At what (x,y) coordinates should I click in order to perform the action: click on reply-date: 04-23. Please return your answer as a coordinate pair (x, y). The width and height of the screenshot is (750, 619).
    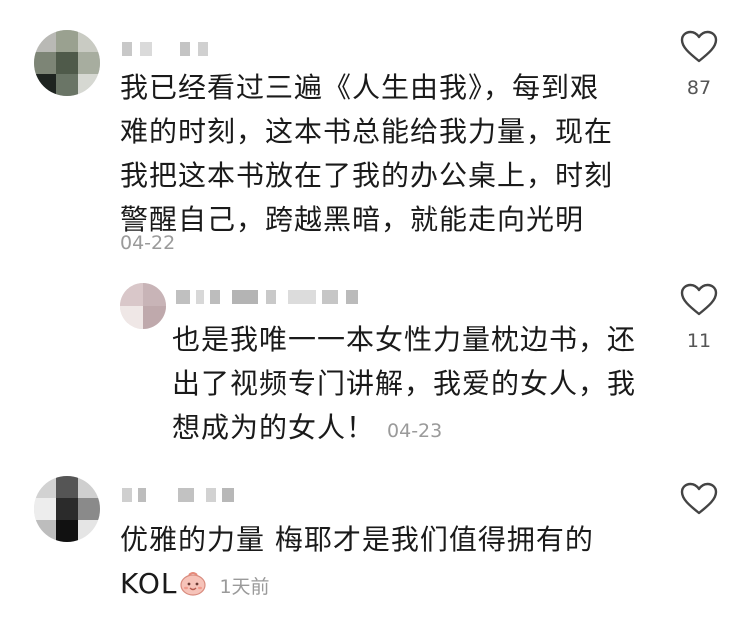
    Looking at the image, I should click on (415, 431).